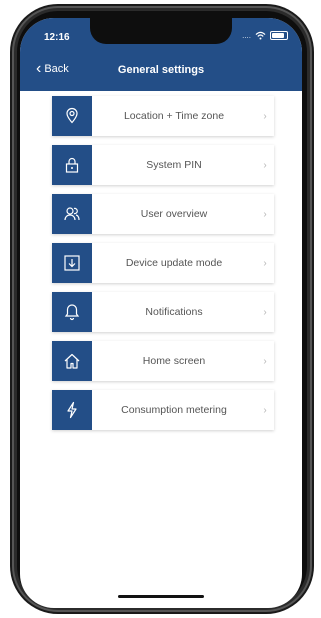 This screenshot has height=618, width=321. Describe the element at coordinates (72, 361) in the screenshot. I see `home-icon` at that location.